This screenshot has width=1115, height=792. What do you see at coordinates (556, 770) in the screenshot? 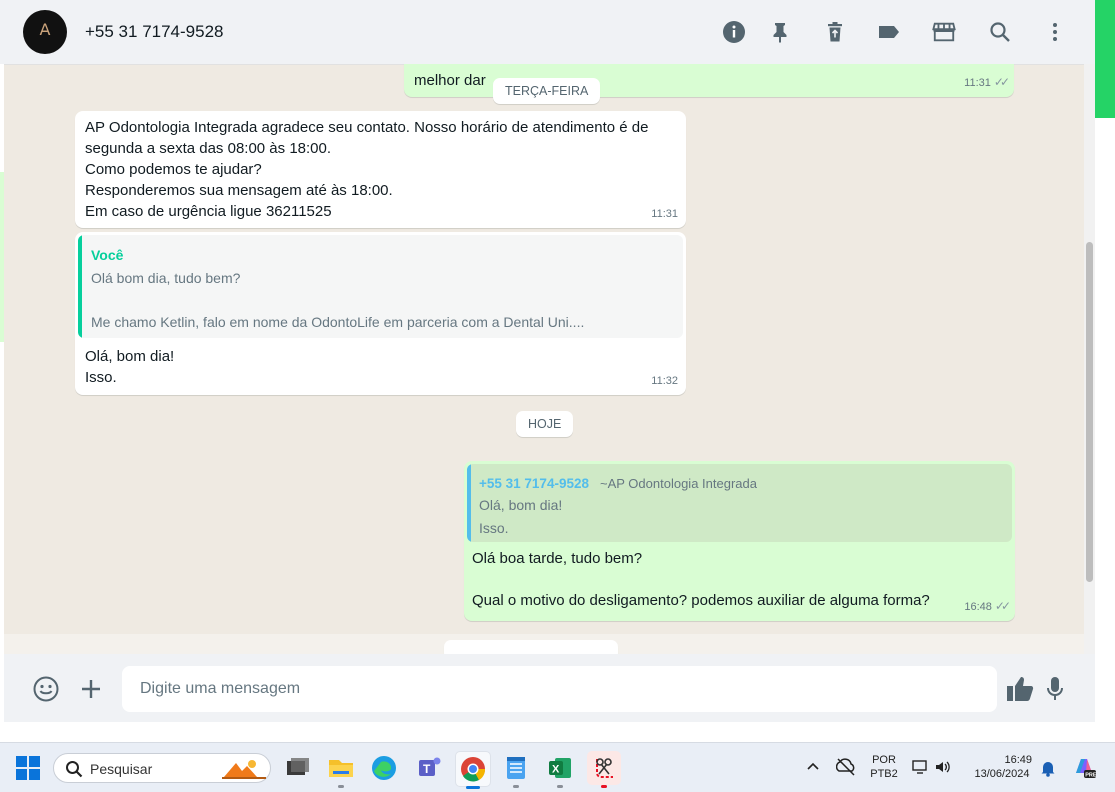
I see `svg-text: X` at bounding box center [556, 770].